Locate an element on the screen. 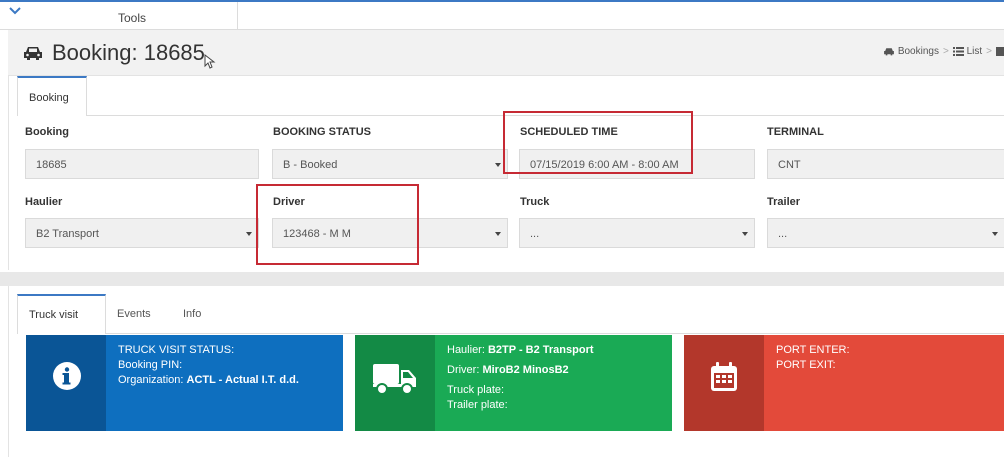 Image resolution: width=1004 pixels, height=457 pixels. port-card-icon-area is located at coordinates (724, 383).